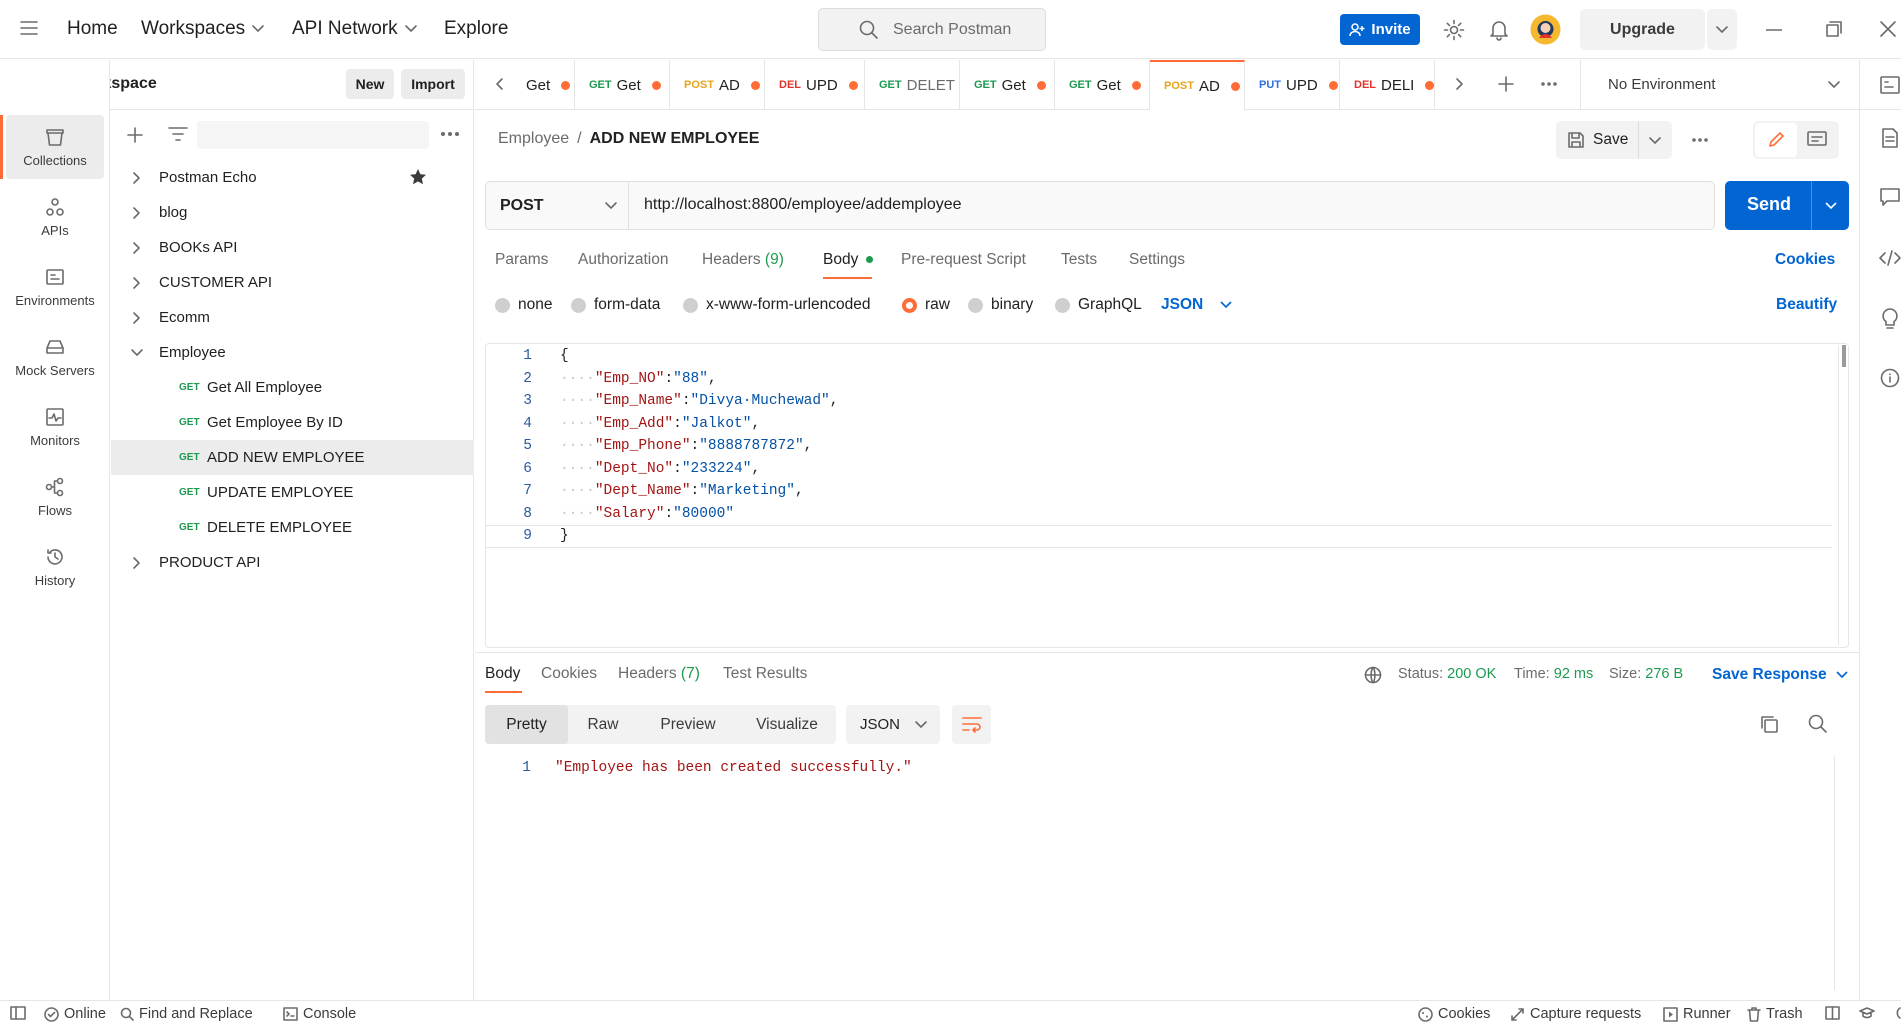  What do you see at coordinates (1890, 378) in the screenshot?
I see `info-icon` at bounding box center [1890, 378].